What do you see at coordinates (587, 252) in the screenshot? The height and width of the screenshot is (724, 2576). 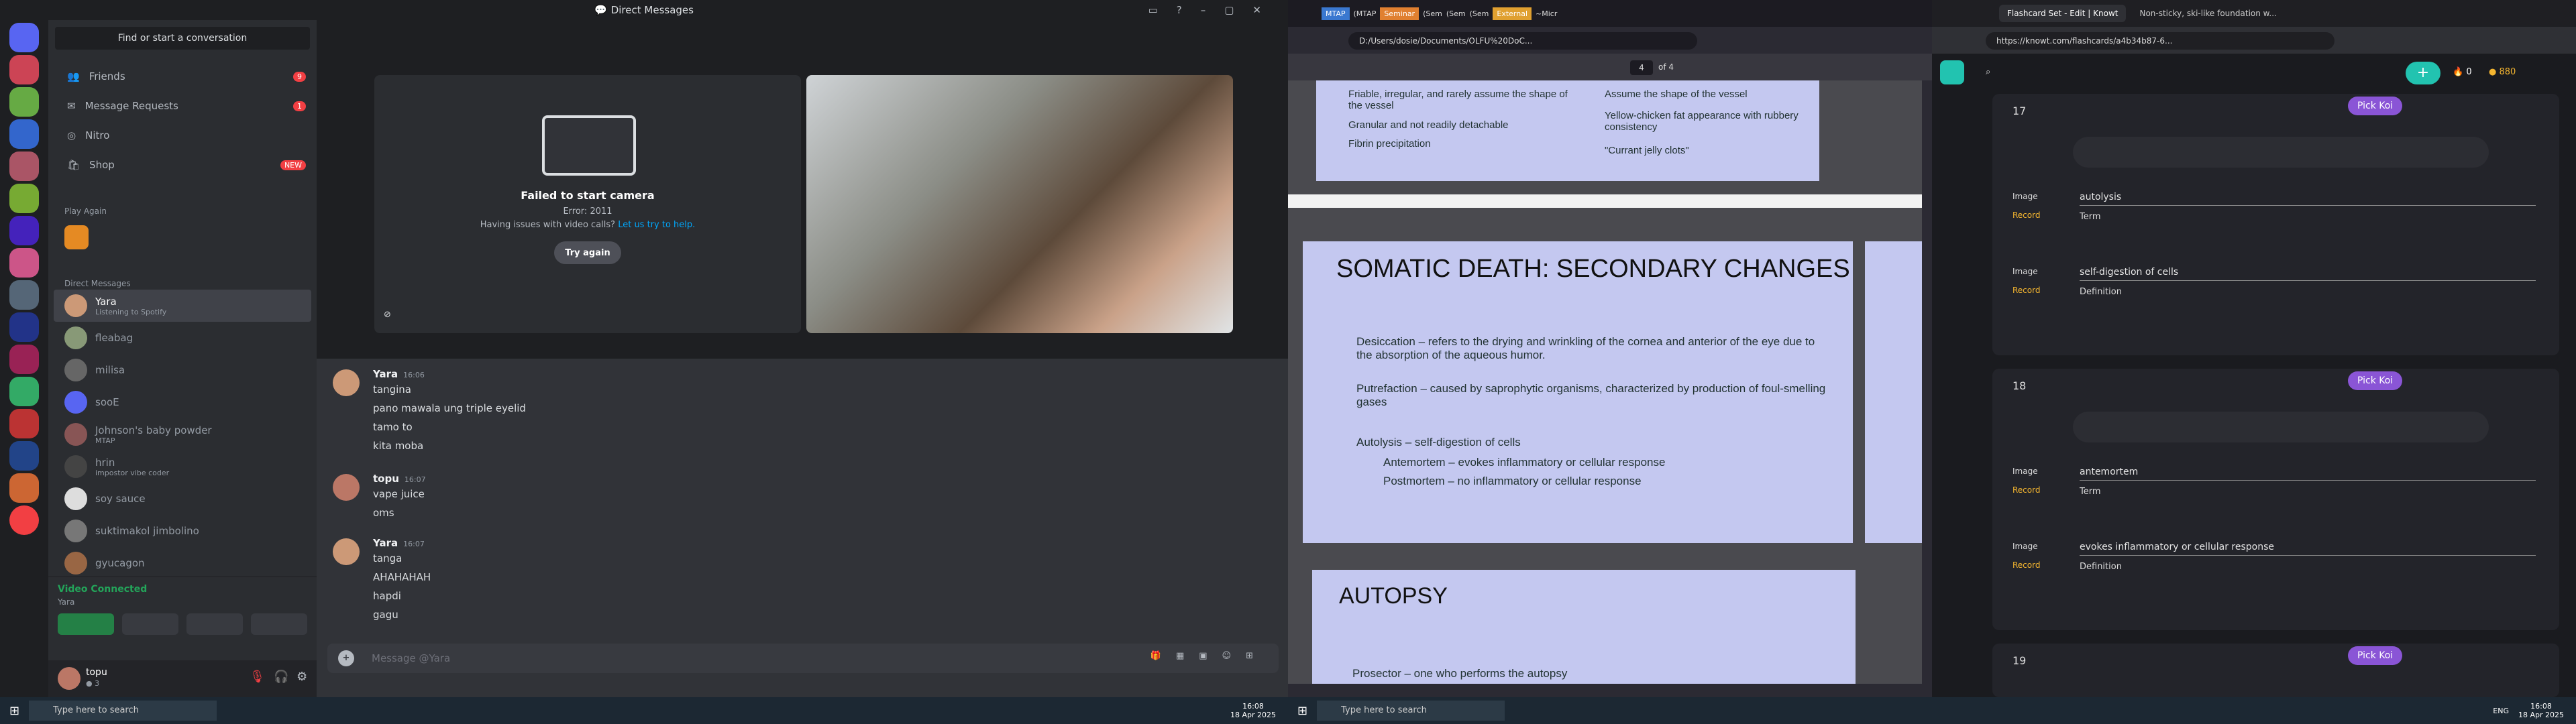 I see `try-again-button: Try again` at bounding box center [587, 252].